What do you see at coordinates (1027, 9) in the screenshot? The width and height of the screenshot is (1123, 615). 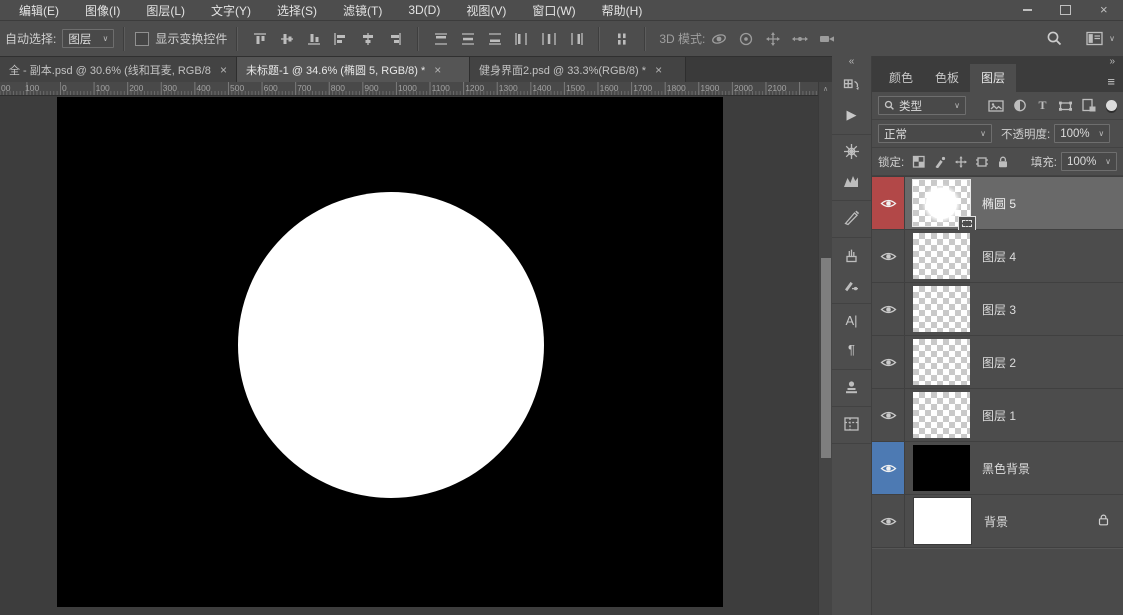 I see `minimize-button` at bounding box center [1027, 9].